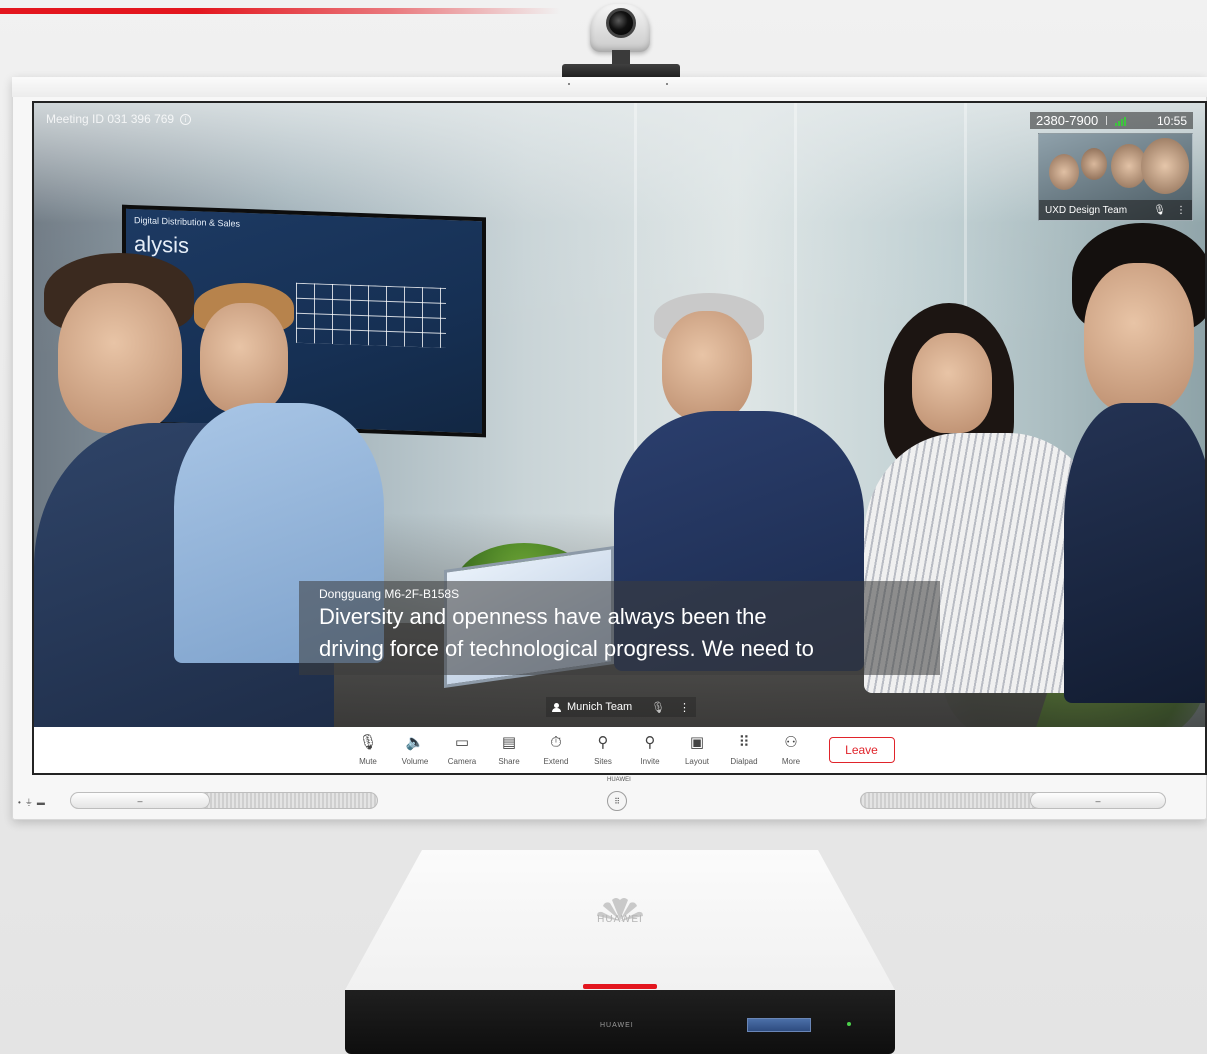 The height and width of the screenshot is (1054, 1207). Describe the element at coordinates (1181, 210) in the screenshot. I see `pip-more-icon: ⋮` at that location.